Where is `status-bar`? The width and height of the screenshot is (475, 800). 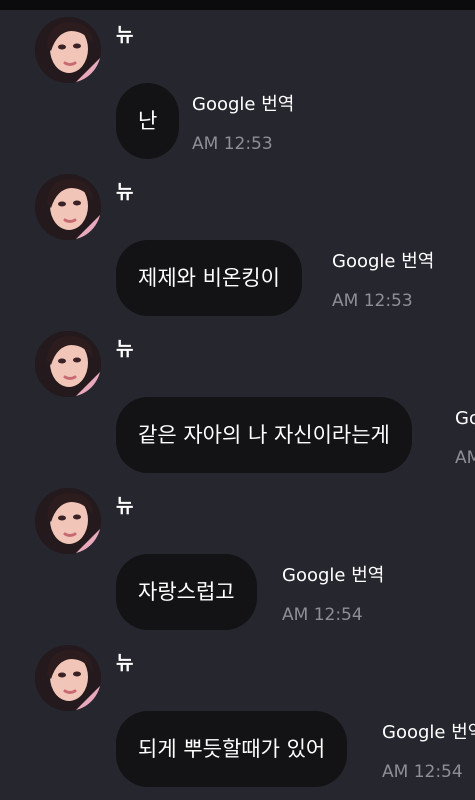
status-bar is located at coordinates (237, 5).